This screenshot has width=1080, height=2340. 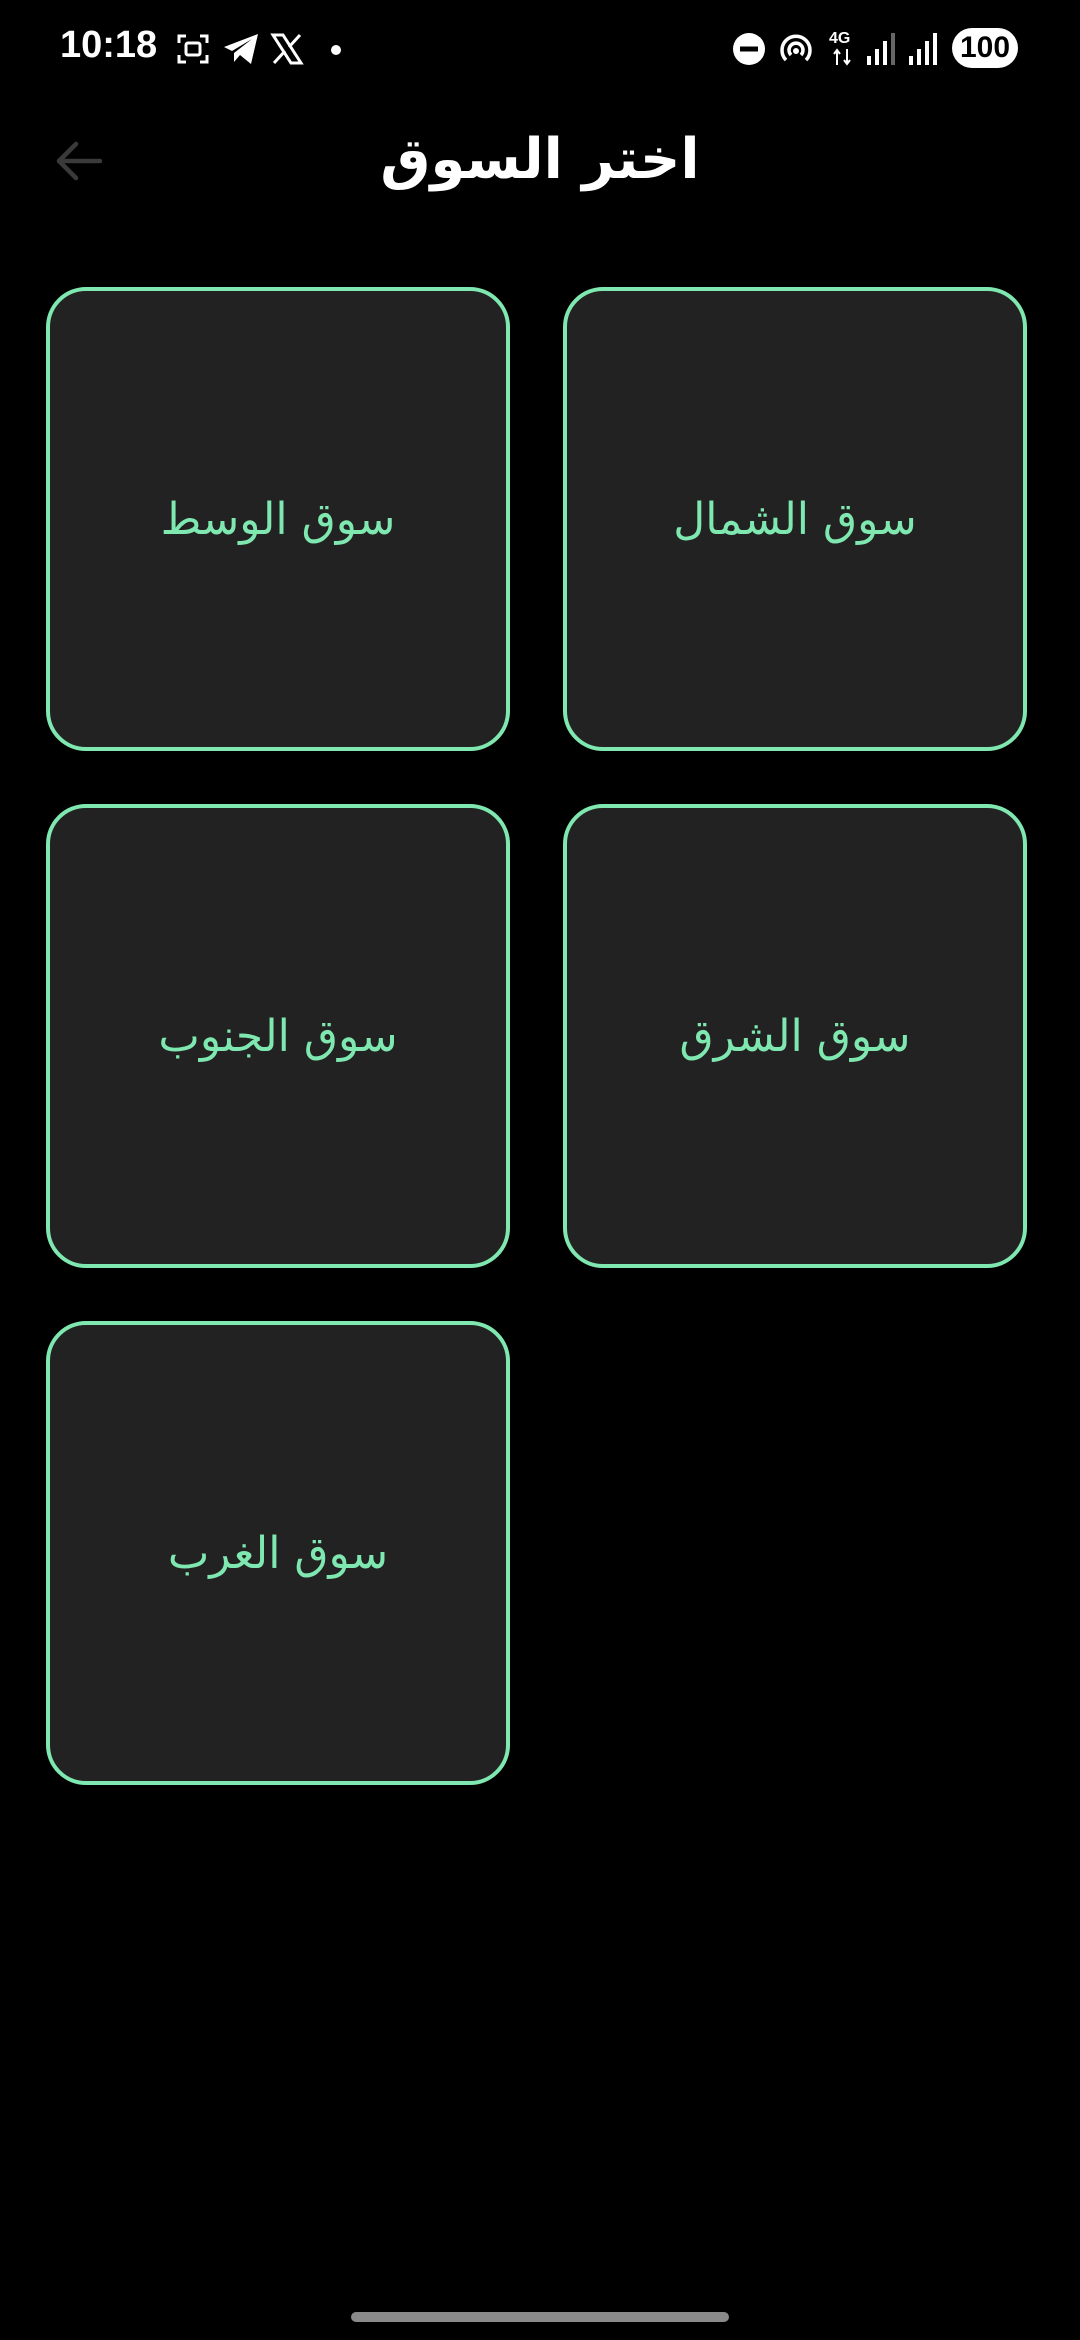 I want to click on market-card-east: سوق الشرق, so click(x=795, y=1036).